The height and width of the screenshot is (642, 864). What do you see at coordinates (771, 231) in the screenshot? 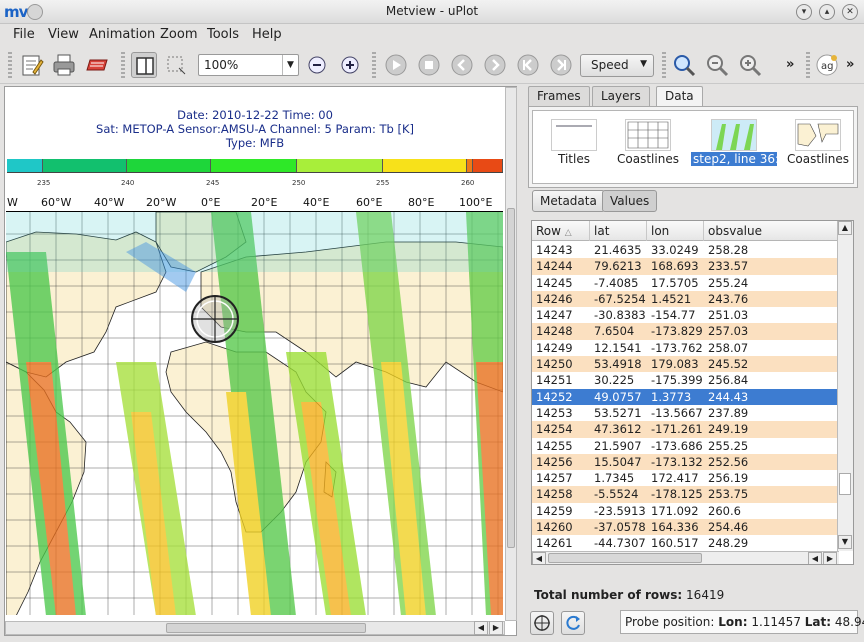
I see `column-header-obsvalue: obsvalue` at bounding box center [771, 231].